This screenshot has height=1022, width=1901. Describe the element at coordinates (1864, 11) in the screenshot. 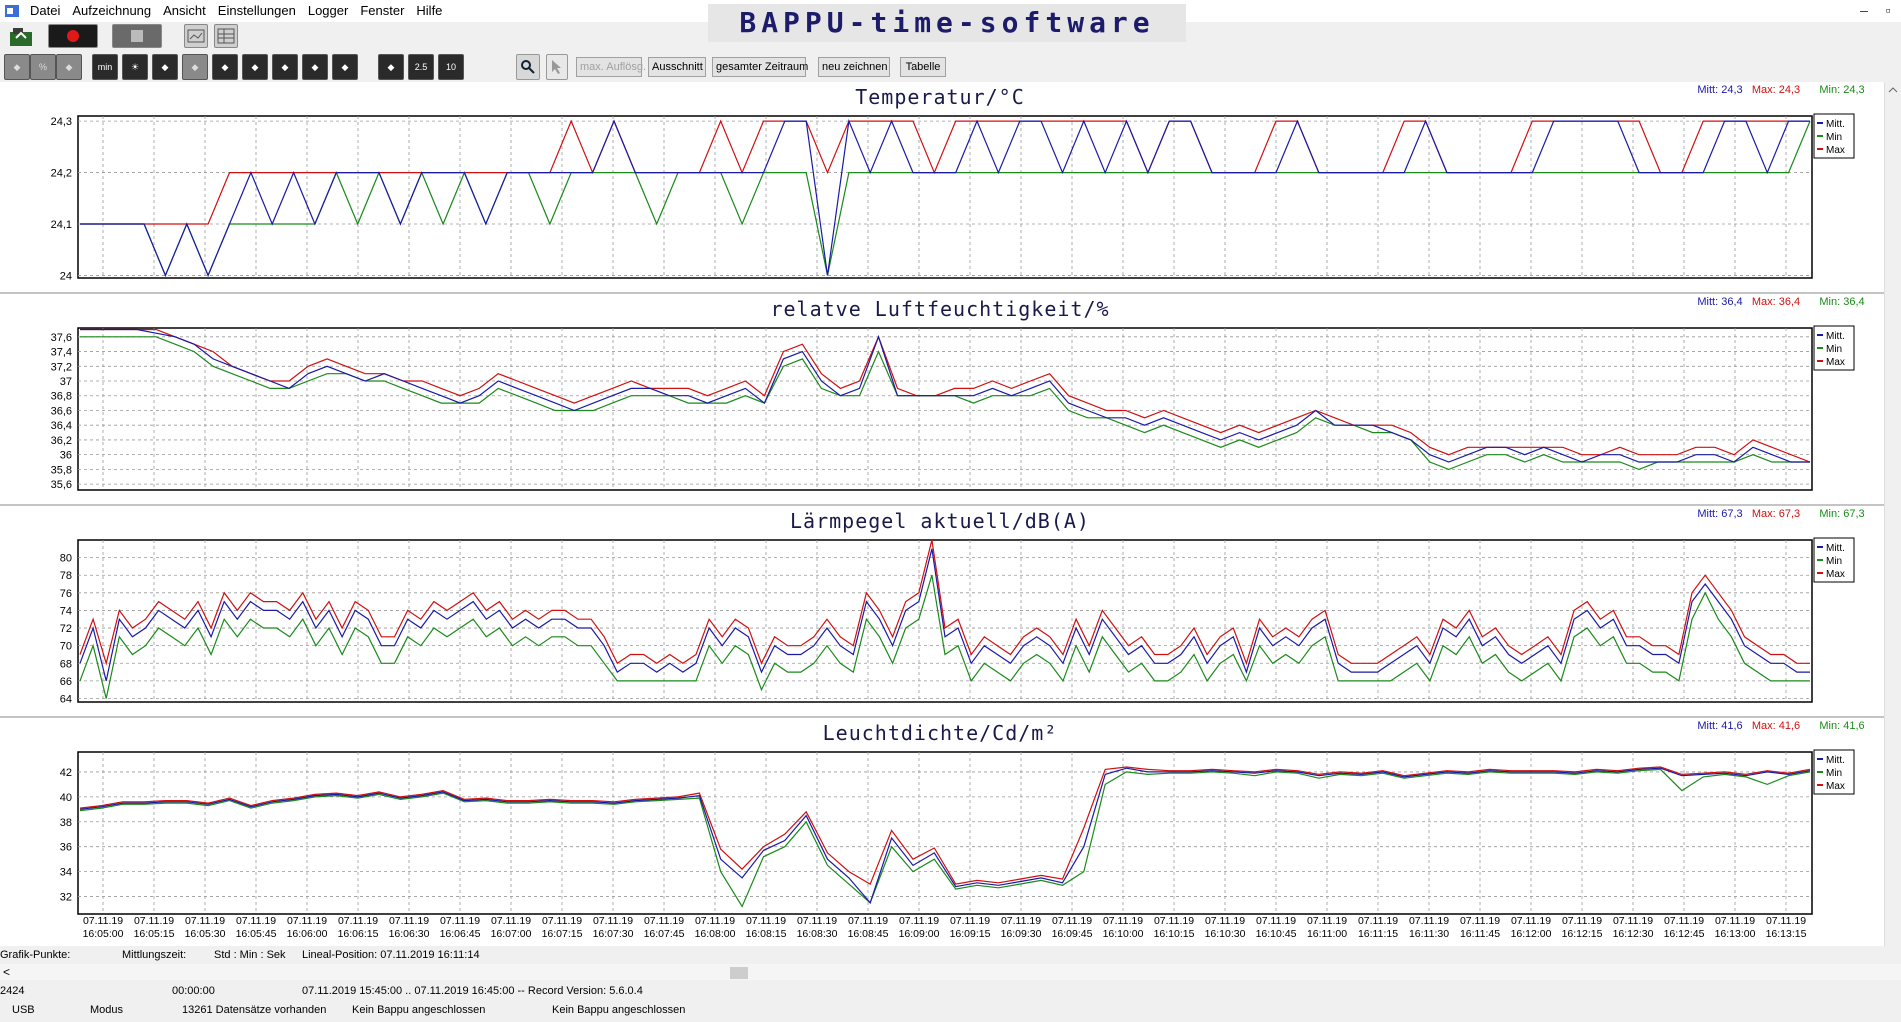

I see `minimize-icon: –` at that location.